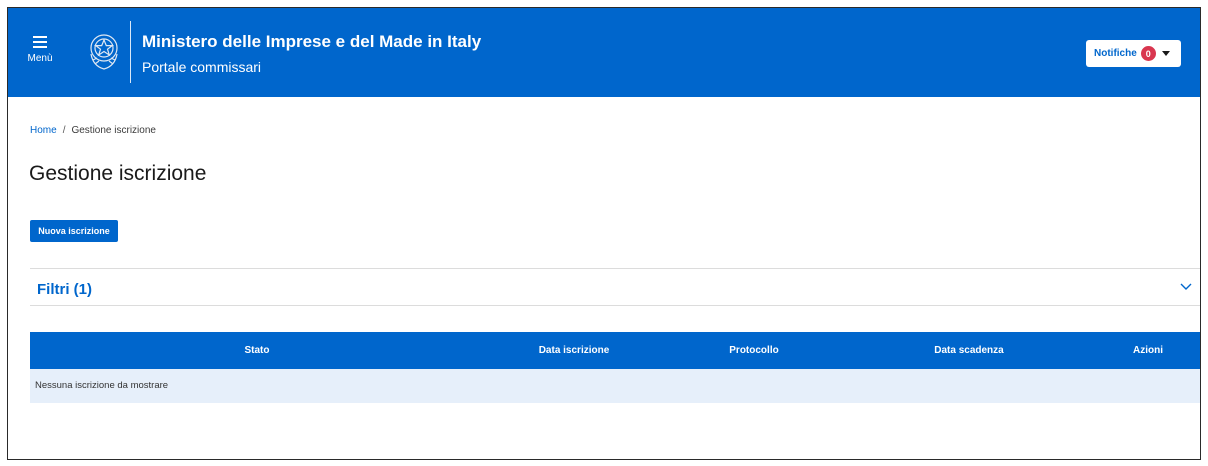 This screenshot has height=466, width=1208. What do you see at coordinates (40, 58) in the screenshot?
I see `menu-label: Menù` at bounding box center [40, 58].